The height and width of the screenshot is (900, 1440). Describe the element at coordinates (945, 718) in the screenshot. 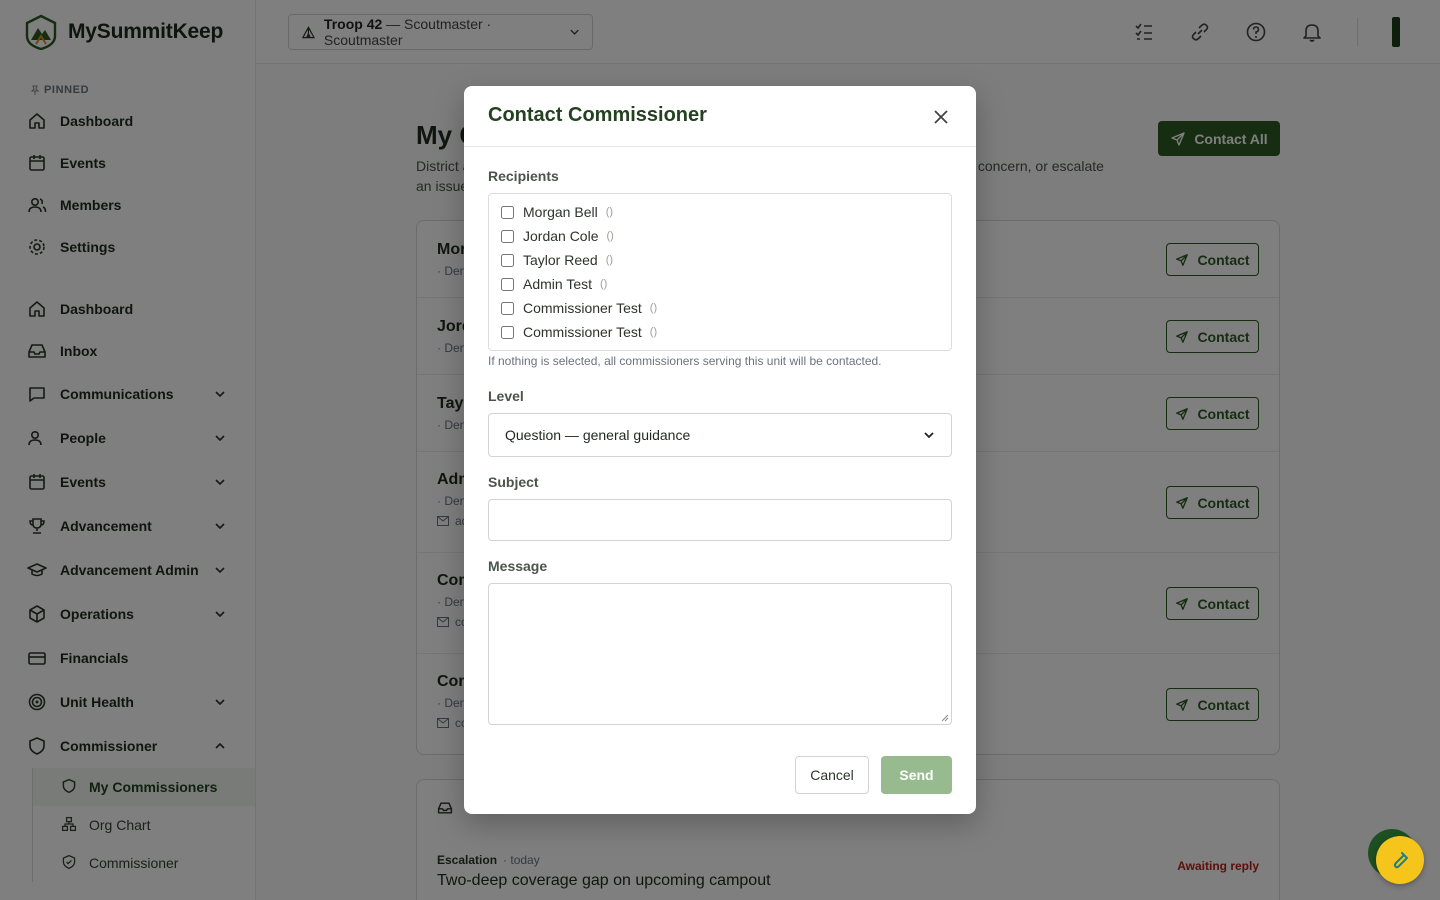

I see `resize-grip-icon` at that location.